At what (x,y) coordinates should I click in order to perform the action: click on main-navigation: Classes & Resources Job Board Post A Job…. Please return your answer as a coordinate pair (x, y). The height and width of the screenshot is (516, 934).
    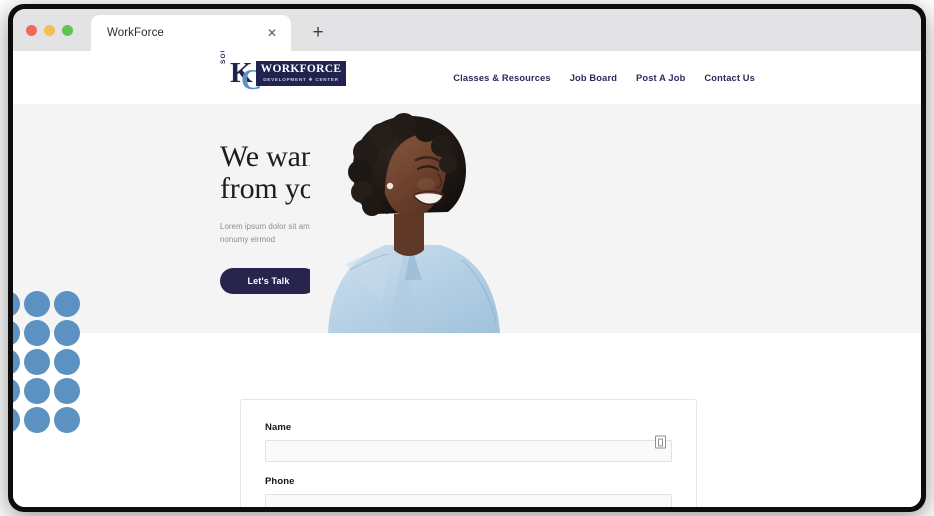
    Looking at the image, I should click on (604, 77).